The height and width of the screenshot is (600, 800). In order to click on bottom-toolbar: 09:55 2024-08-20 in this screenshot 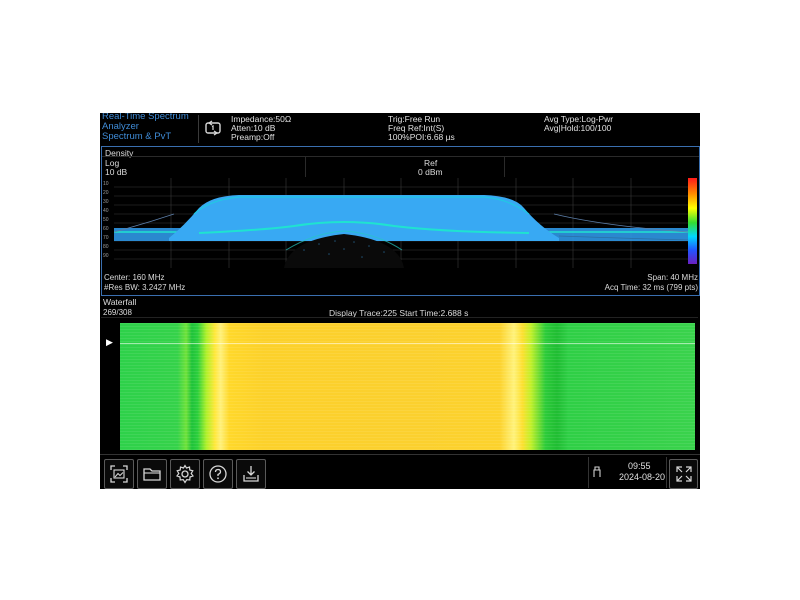, I will do `click(400, 471)`.